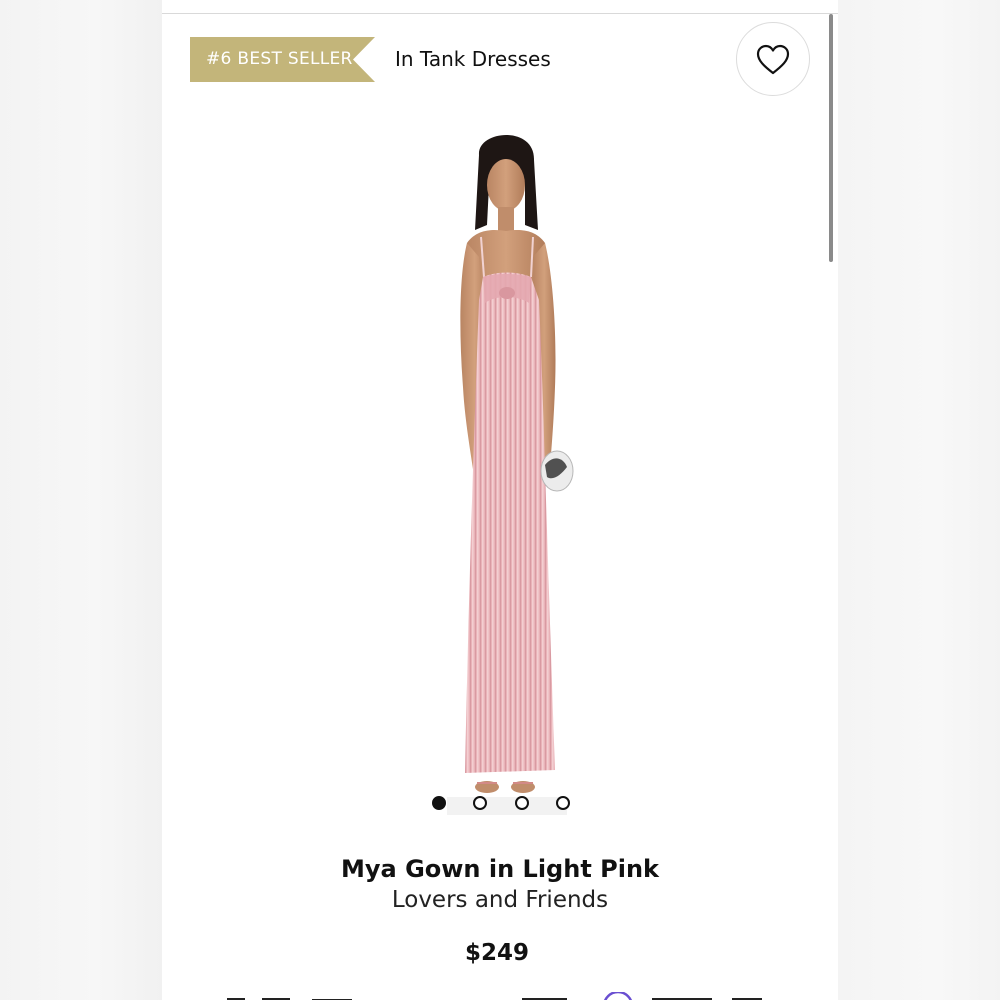  I want to click on gallery-pagination, so click(500, 803).